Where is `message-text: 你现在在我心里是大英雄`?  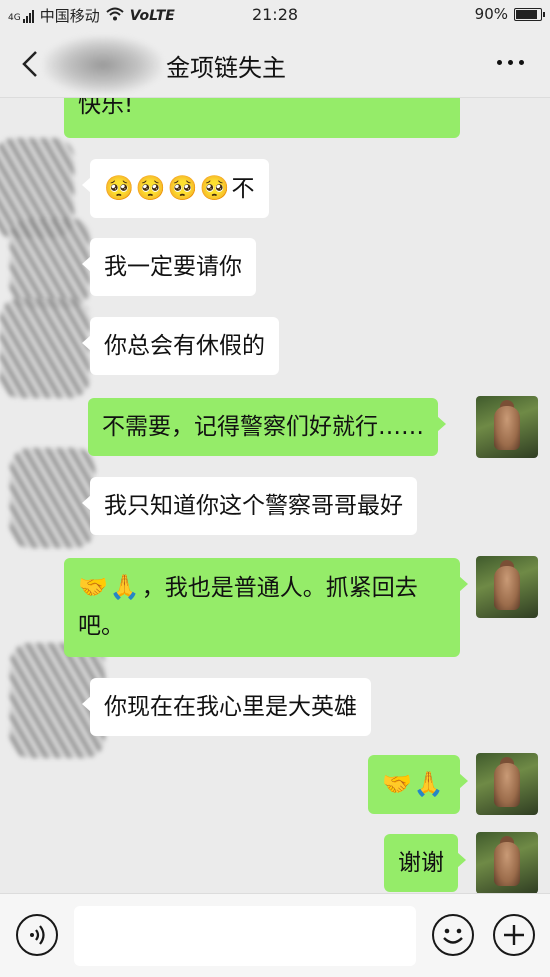
message-text: 你现在在我心里是大英雄 is located at coordinates (230, 707).